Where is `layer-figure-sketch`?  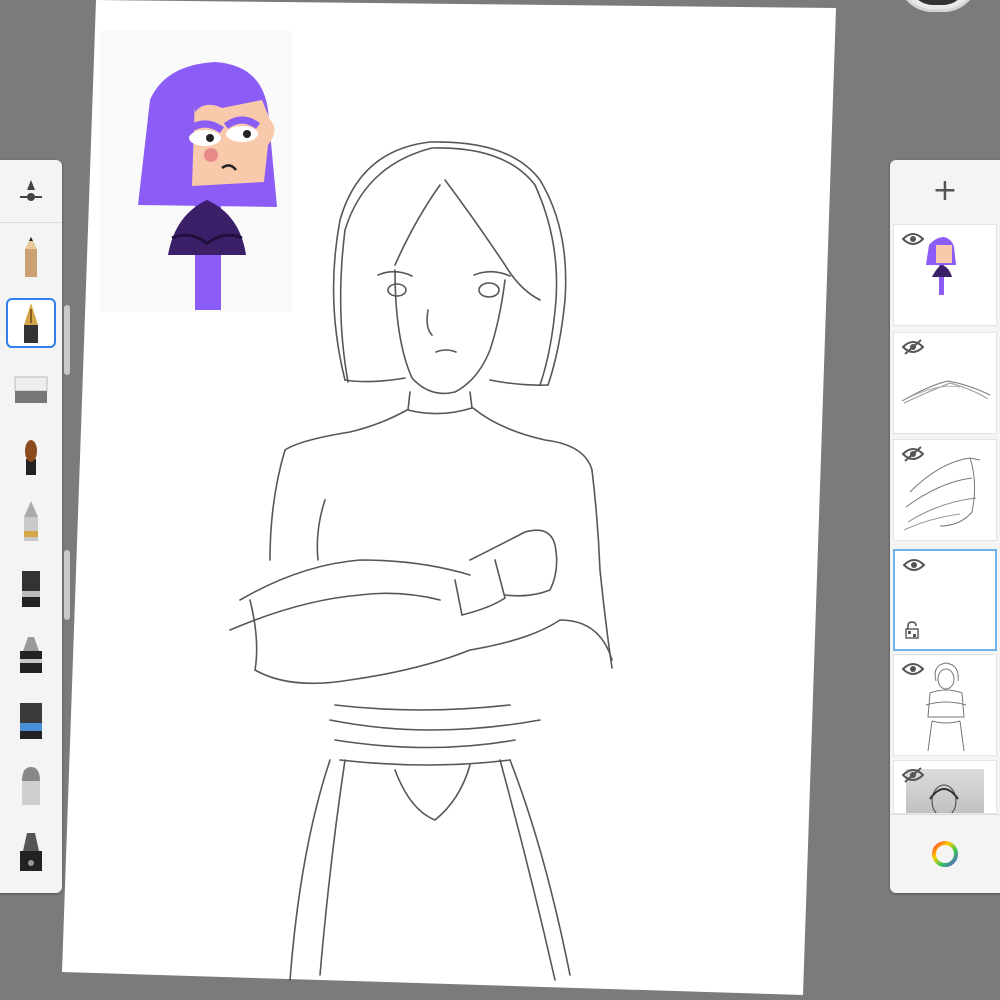 layer-figure-sketch is located at coordinates (945, 705).